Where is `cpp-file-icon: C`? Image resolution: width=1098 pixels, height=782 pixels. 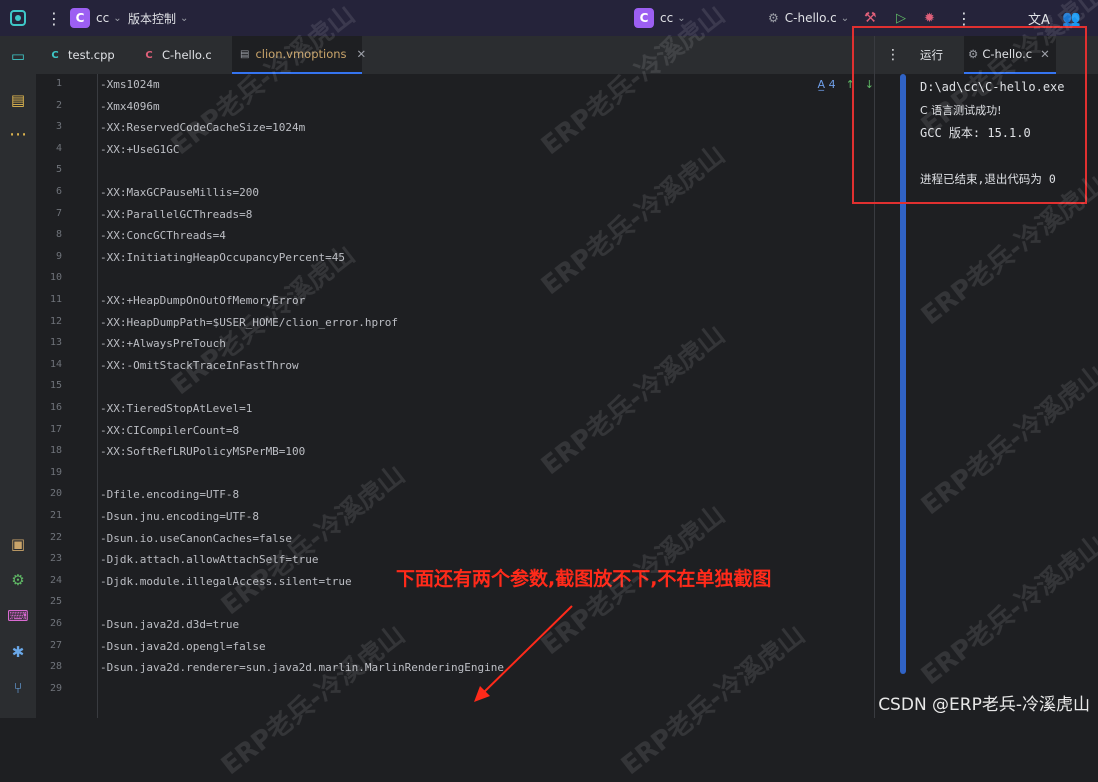 cpp-file-icon: C is located at coordinates (55, 55).